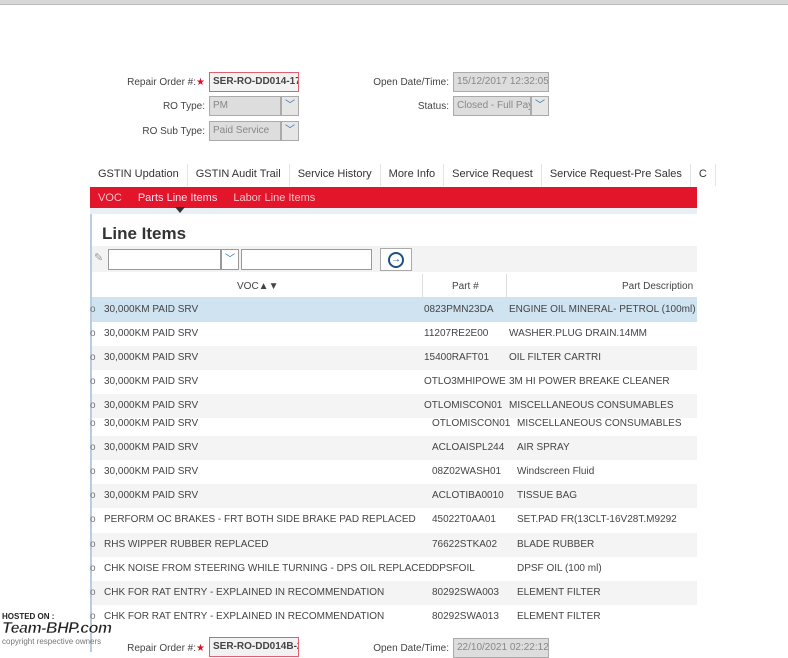 This screenshot has width=788, height=658. I want to click on go-button: →, so click(396, 259).